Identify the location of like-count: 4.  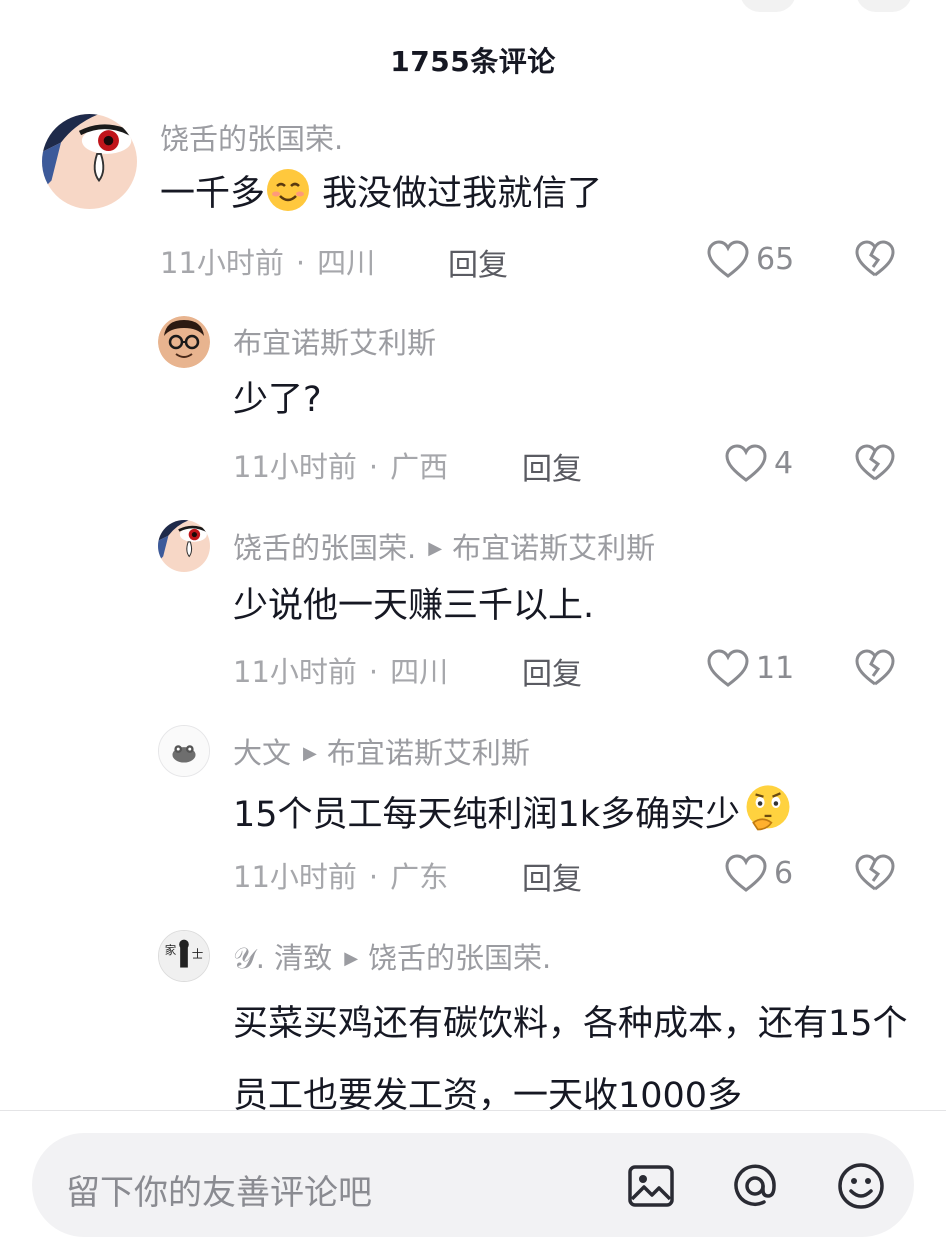
(784, 463).